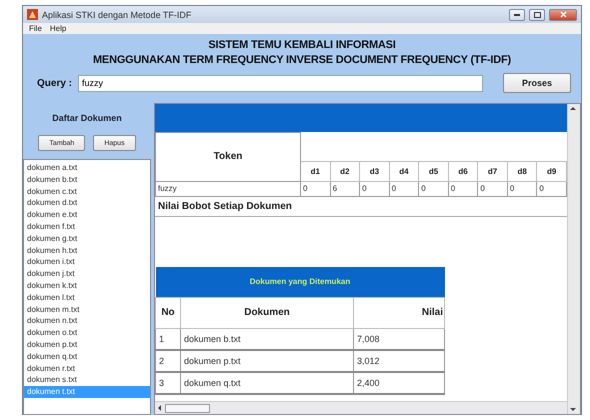  What do you see at coordinates (32, 14) in the screenshot?
I see `app-icon` at bounding box center [32, 14].